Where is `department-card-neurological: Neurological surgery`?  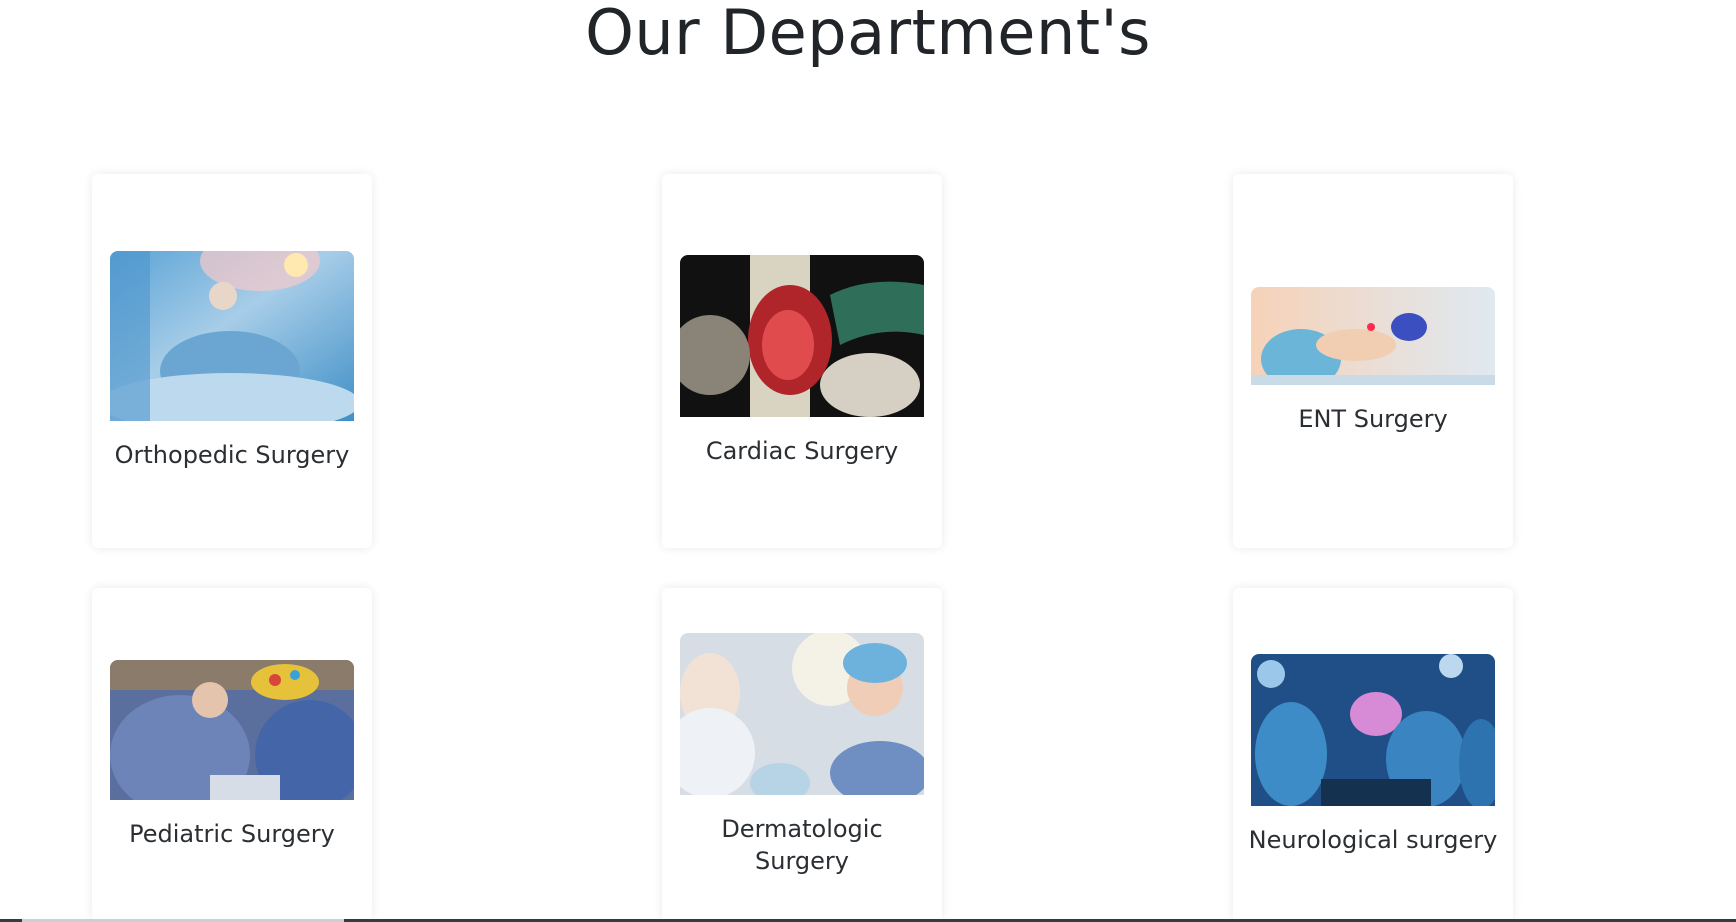 department-card-neurological: Neurological surgery is located at coordinates (1373, 755).